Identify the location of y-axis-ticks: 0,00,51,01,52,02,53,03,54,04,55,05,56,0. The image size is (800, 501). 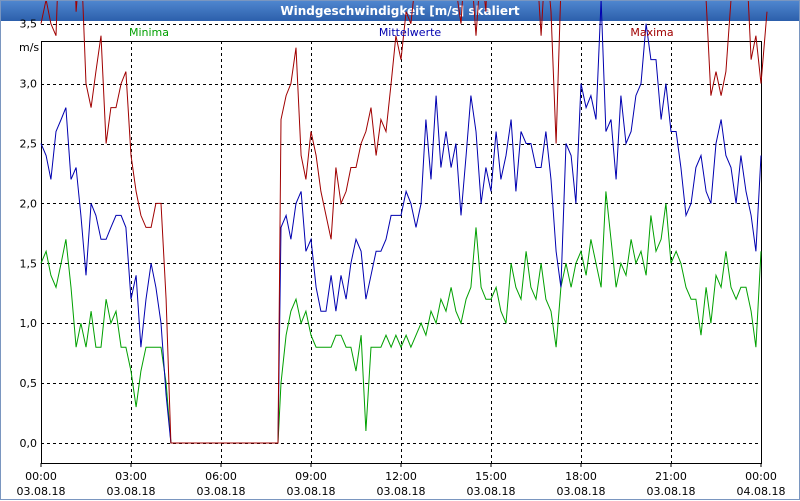
(29, 234).